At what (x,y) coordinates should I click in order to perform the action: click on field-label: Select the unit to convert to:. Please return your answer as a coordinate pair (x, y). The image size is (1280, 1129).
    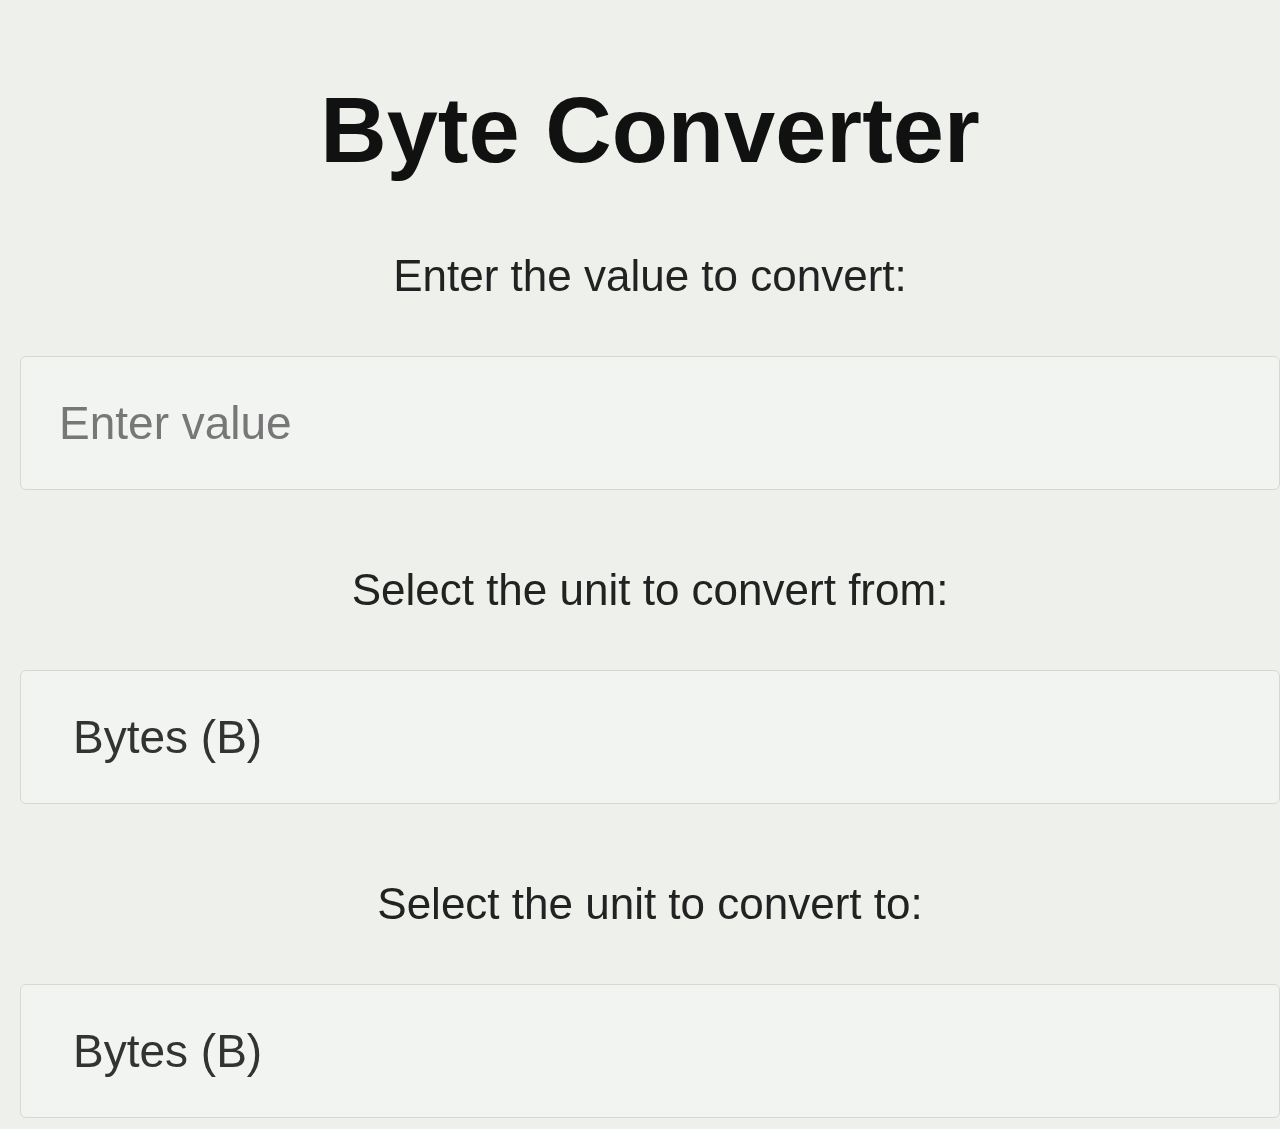
    Looking at the image, I should click on (650, 904).